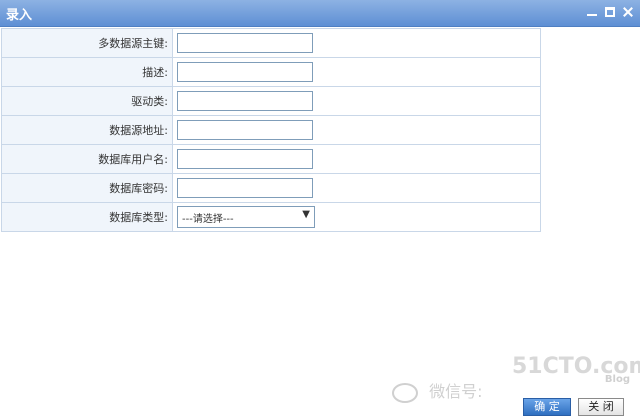 Image resolution: width=640 pixels, height=419 pixels. I want to click on watermark-logo: 51CTO.com Blog, so click(576, 374).